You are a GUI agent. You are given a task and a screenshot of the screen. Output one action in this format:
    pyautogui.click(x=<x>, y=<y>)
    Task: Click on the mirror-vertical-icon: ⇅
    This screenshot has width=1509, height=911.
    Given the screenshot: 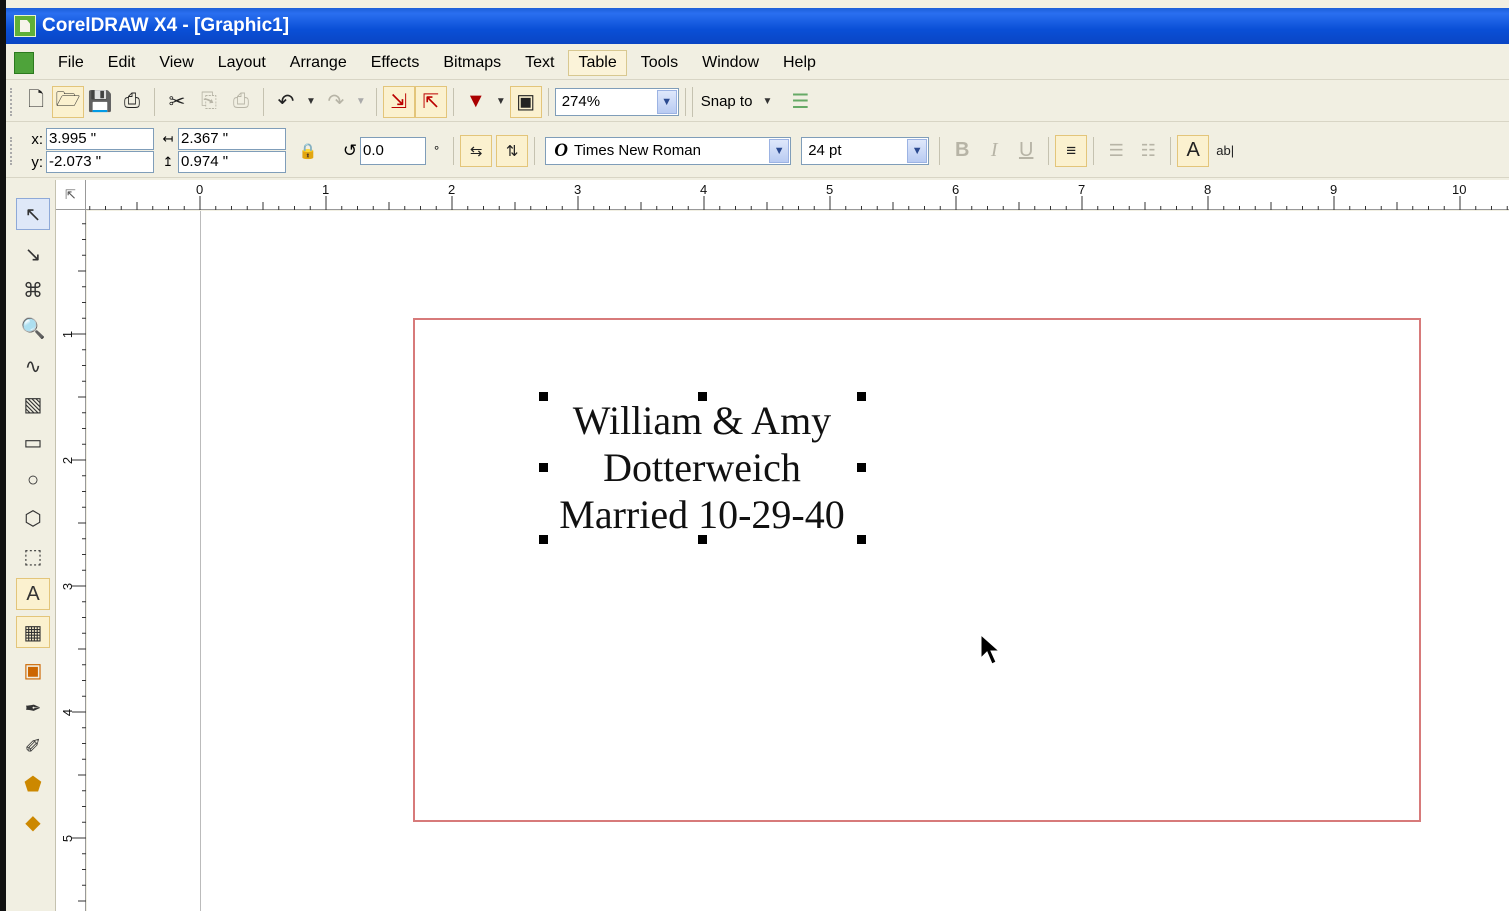 What is the action you would take?
    pyautogui.click(x=512, y=150)
    